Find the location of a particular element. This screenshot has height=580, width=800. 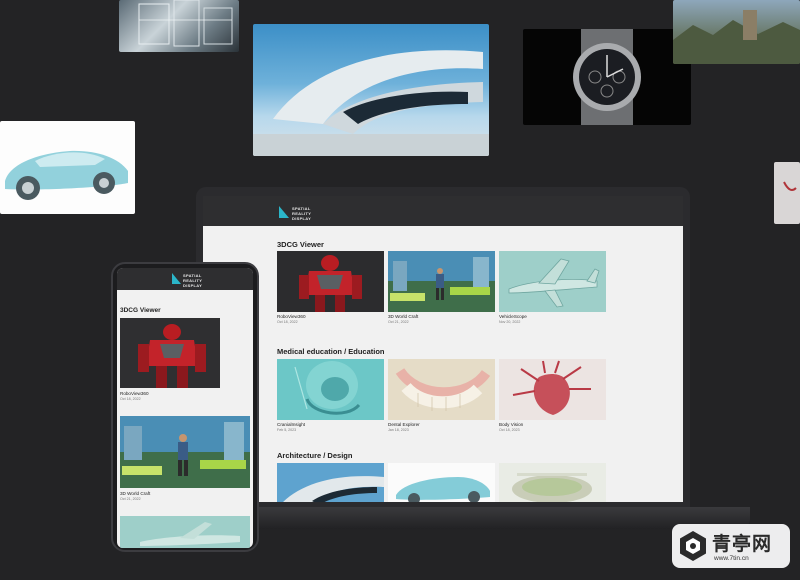

floating-architecture-image is located at coordinates (371, 90).